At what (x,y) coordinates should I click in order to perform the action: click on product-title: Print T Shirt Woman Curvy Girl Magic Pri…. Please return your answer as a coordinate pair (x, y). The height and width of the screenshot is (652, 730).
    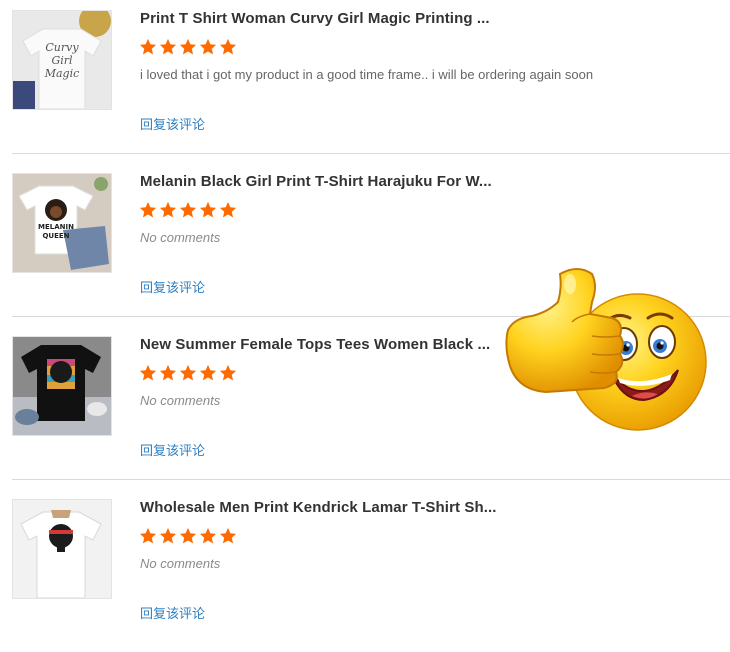
    Looking at the image, I should click on (320, 18).